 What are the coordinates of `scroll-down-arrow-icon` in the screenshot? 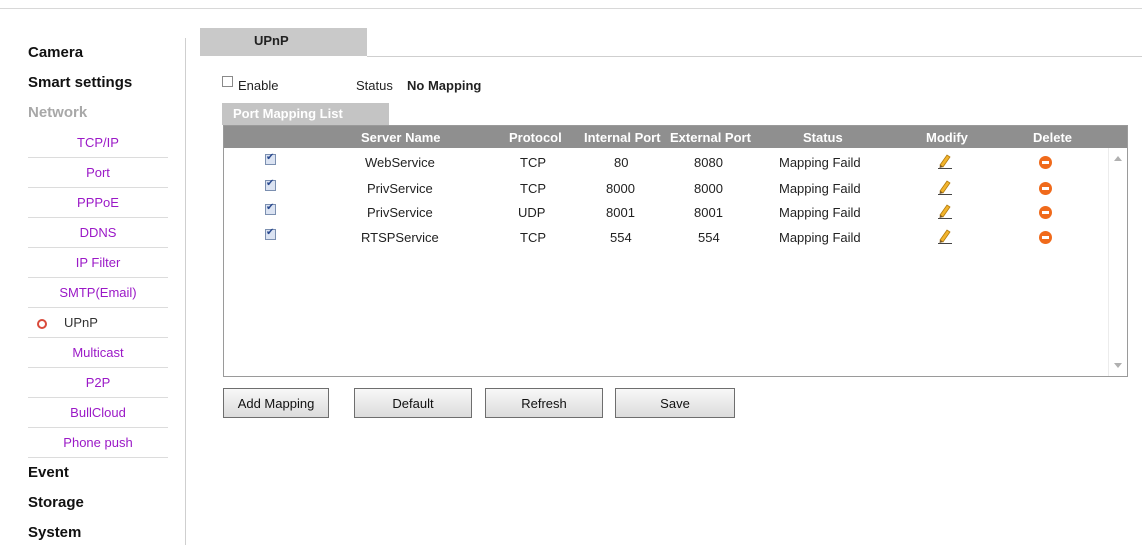 It's located at (1118, 365).